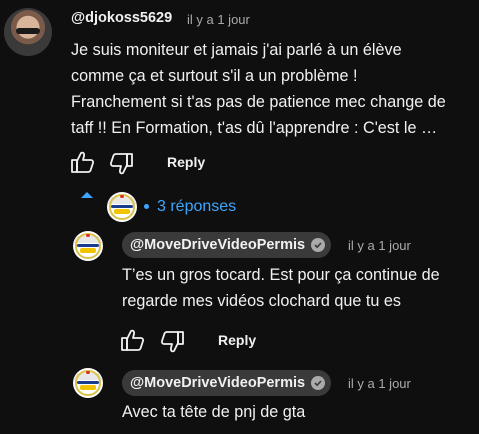 The image size is (479, 434). What do you see at coordinates (121, 18) in the screenshot?
I see `comment-author: @djokoss5629` at bounding box center [121, 18].